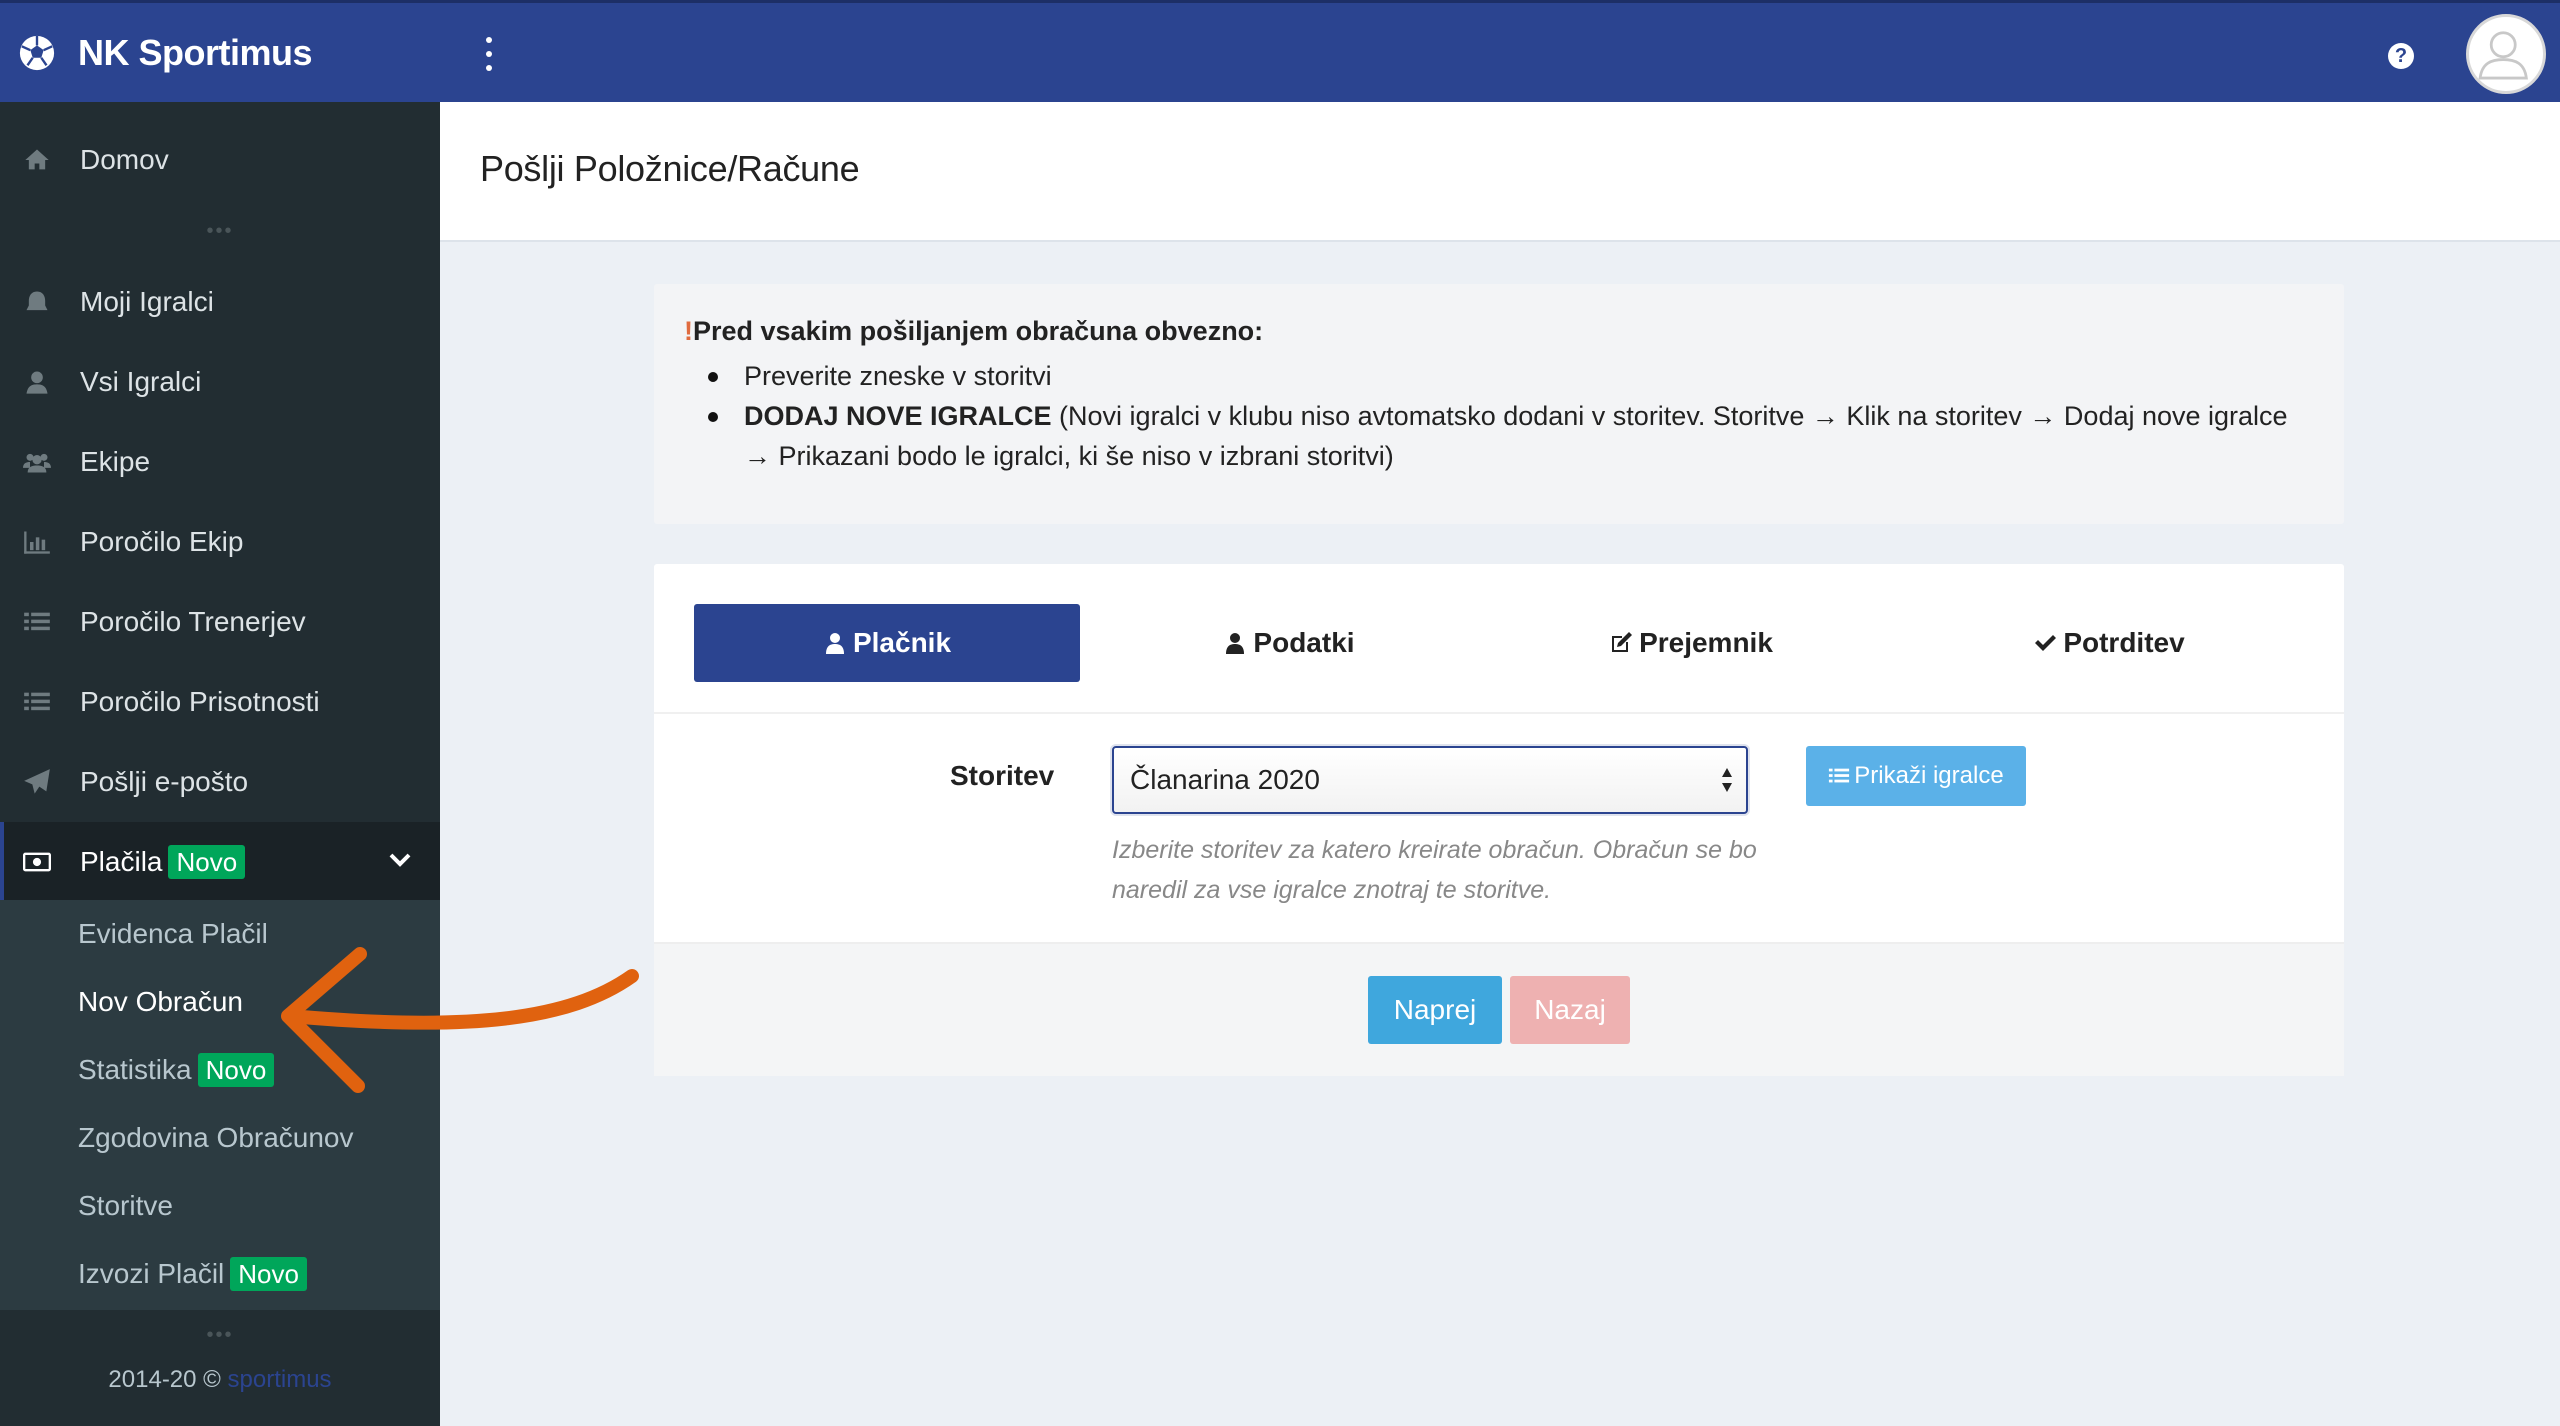 This screenshot has height=1426, width=2560. I want to click on submenu-label: Zgodovina Obračunov, so click(216, 1137).